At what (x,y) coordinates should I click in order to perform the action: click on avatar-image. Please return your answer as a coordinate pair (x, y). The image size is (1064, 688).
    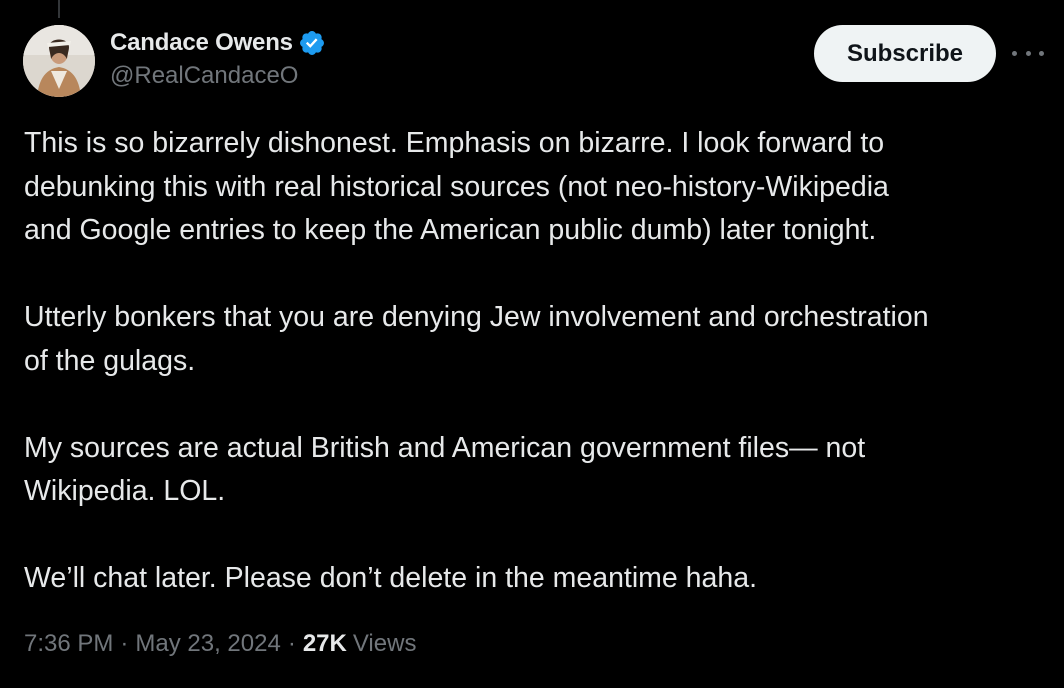
    Looking at the image, I should click on (59, 61).